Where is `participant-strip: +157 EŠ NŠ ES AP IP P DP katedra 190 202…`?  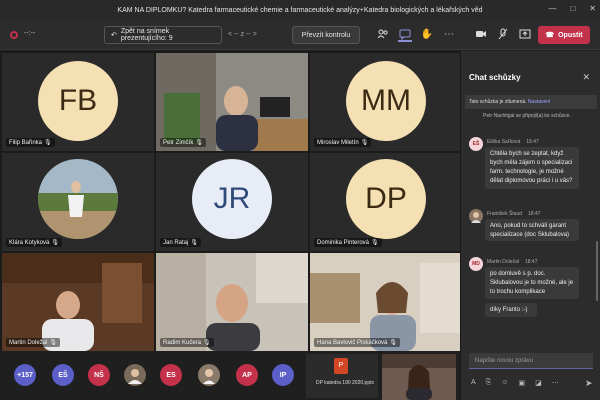
participant-strip: +157 EŠ NŠ ES AP IP P DP katedra 190 202… is located at coordinates (230, 376).